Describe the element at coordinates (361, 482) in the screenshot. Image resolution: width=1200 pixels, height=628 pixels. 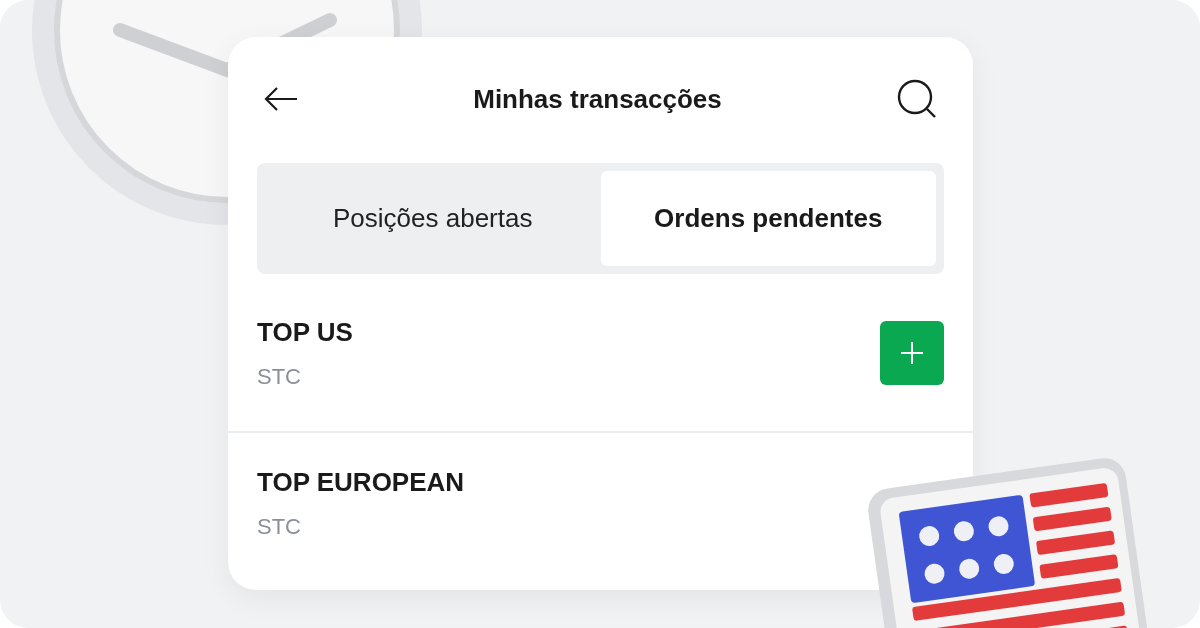
I see `instrument-name: TOP EUROPEAN` at that location.